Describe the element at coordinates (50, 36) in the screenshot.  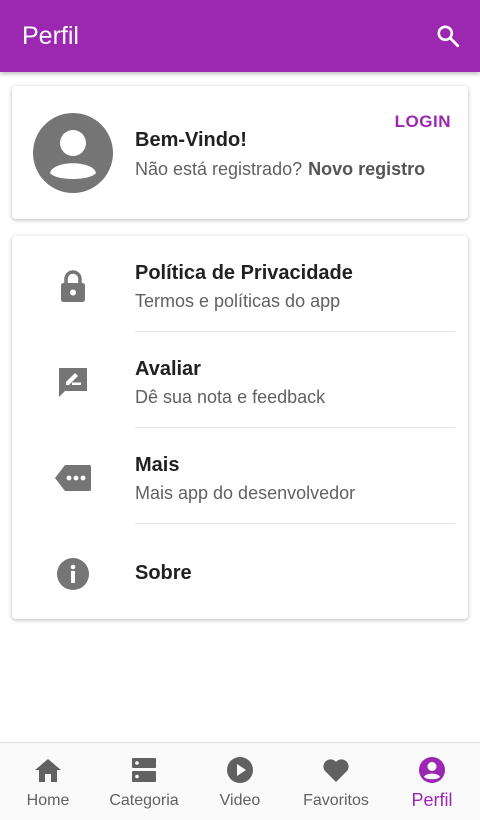
I see `page-title: Perfil` at that location.